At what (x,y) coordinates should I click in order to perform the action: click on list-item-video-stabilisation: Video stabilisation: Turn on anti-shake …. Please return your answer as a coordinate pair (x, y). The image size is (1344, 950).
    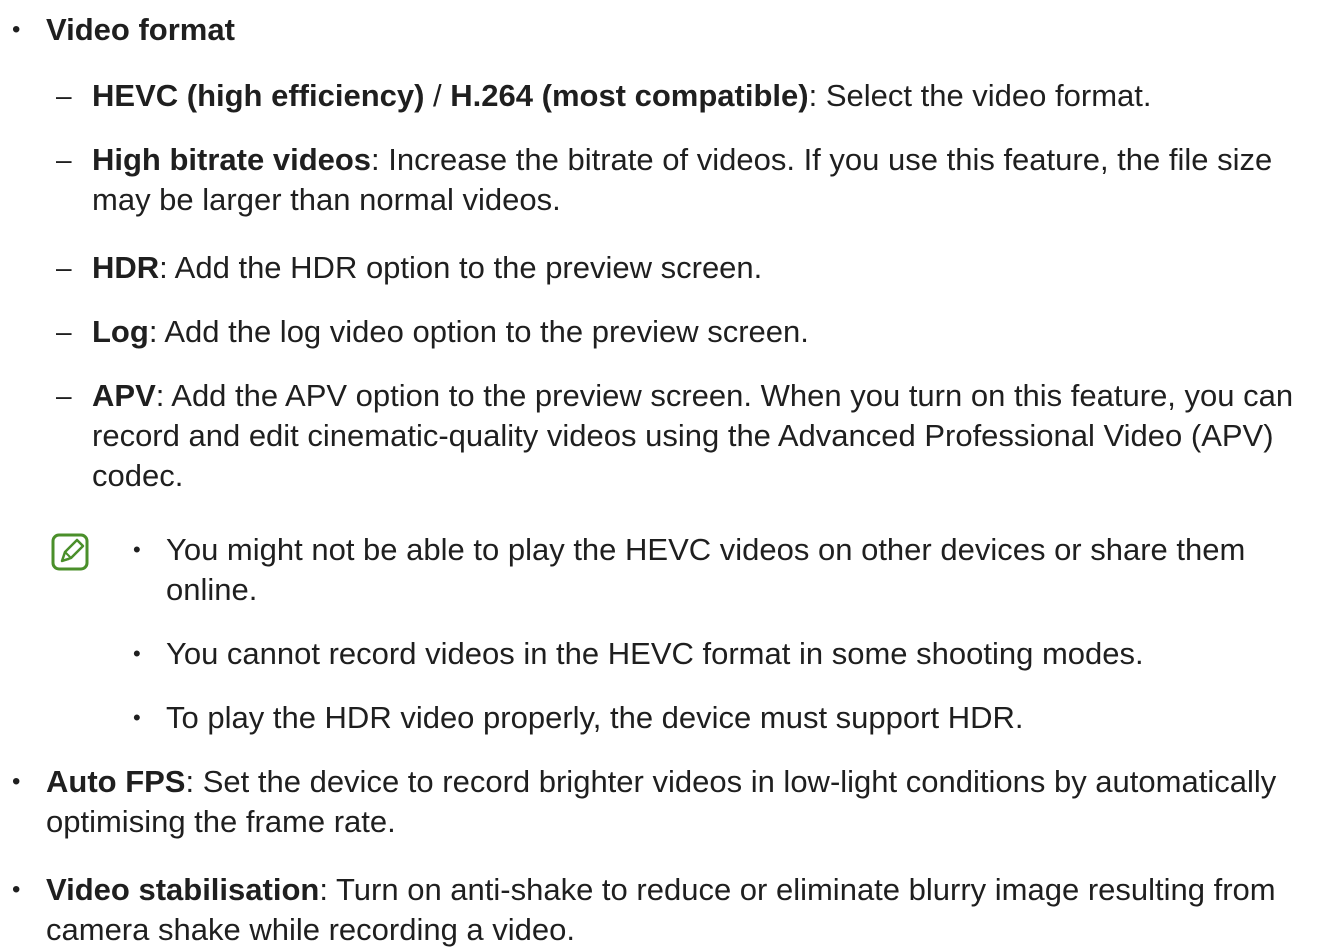
    Looking at the image, I should click on (661, 909).